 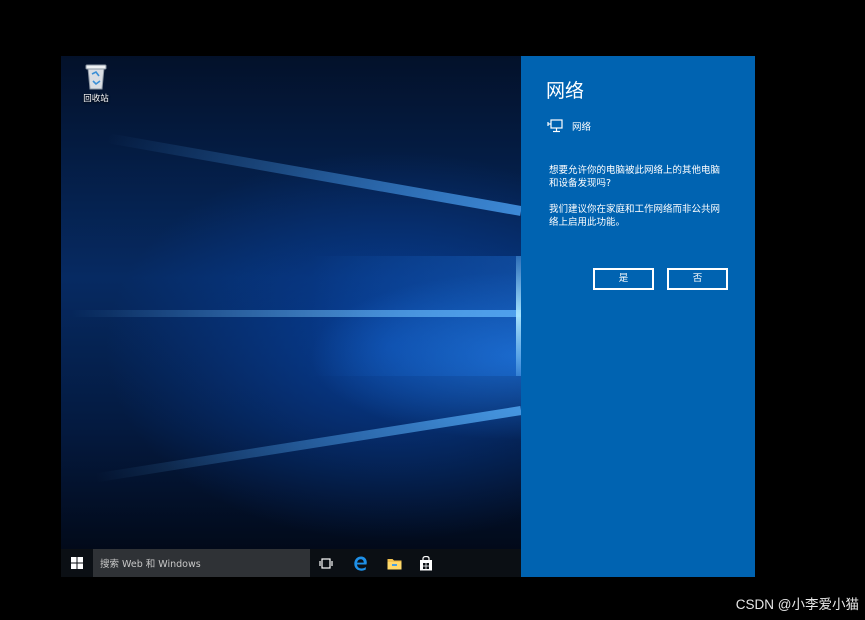 I want to click on network-name: 网络, so click(x=582, y=127).